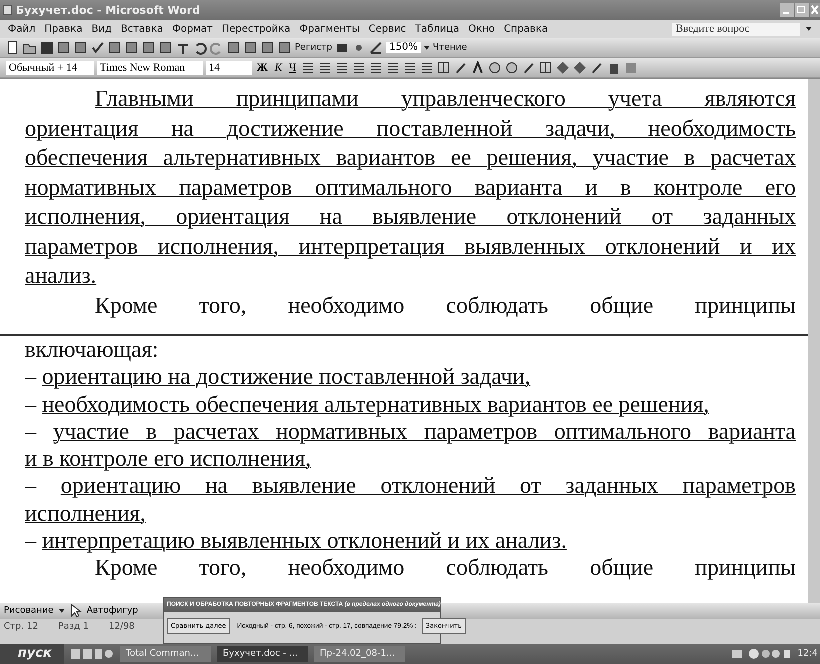 The width and height of the screenshot is (820, 664). What do you see at coordinates (102, 29) in the screenshot?
I see `menu-item: Вид` at bounding box center [102, 29].